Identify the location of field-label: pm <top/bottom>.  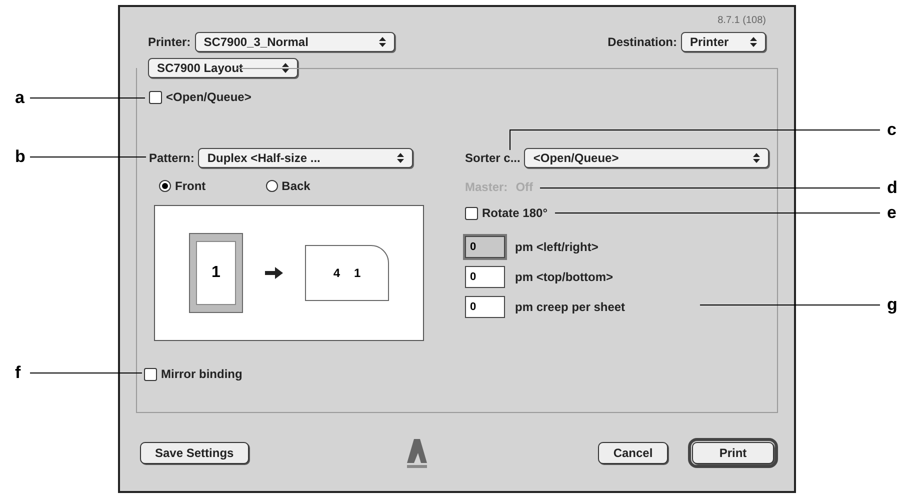
(564, 277).